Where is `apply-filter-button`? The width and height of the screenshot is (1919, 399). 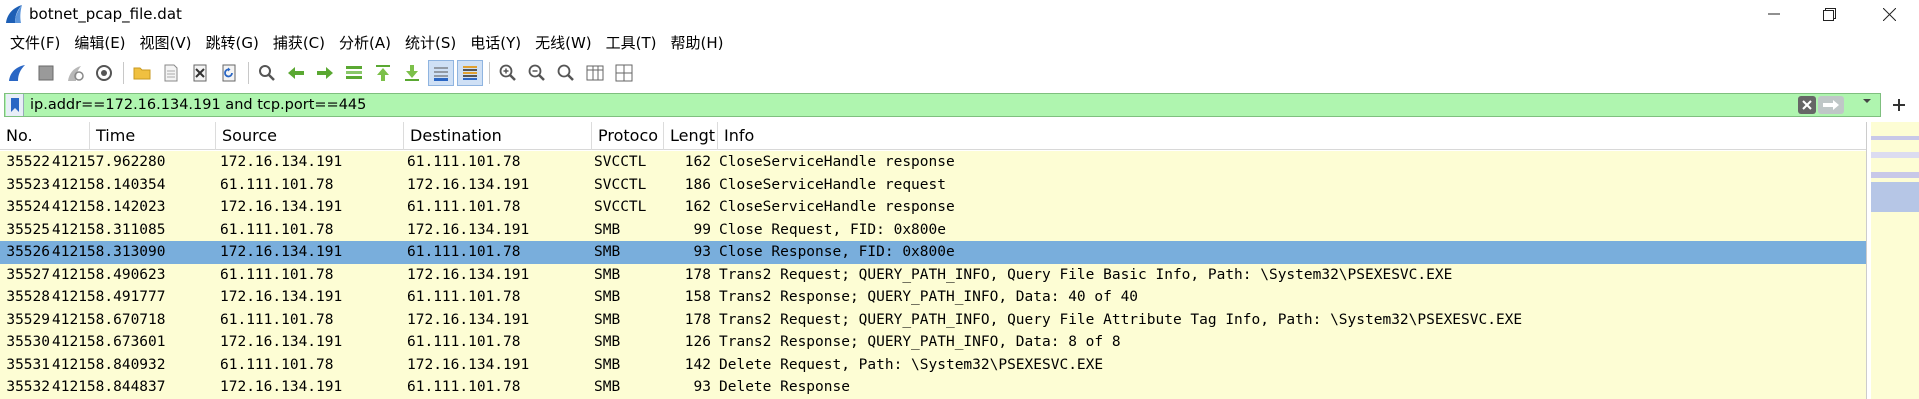
apply-filter-button is located at coordinates (1831, 105).